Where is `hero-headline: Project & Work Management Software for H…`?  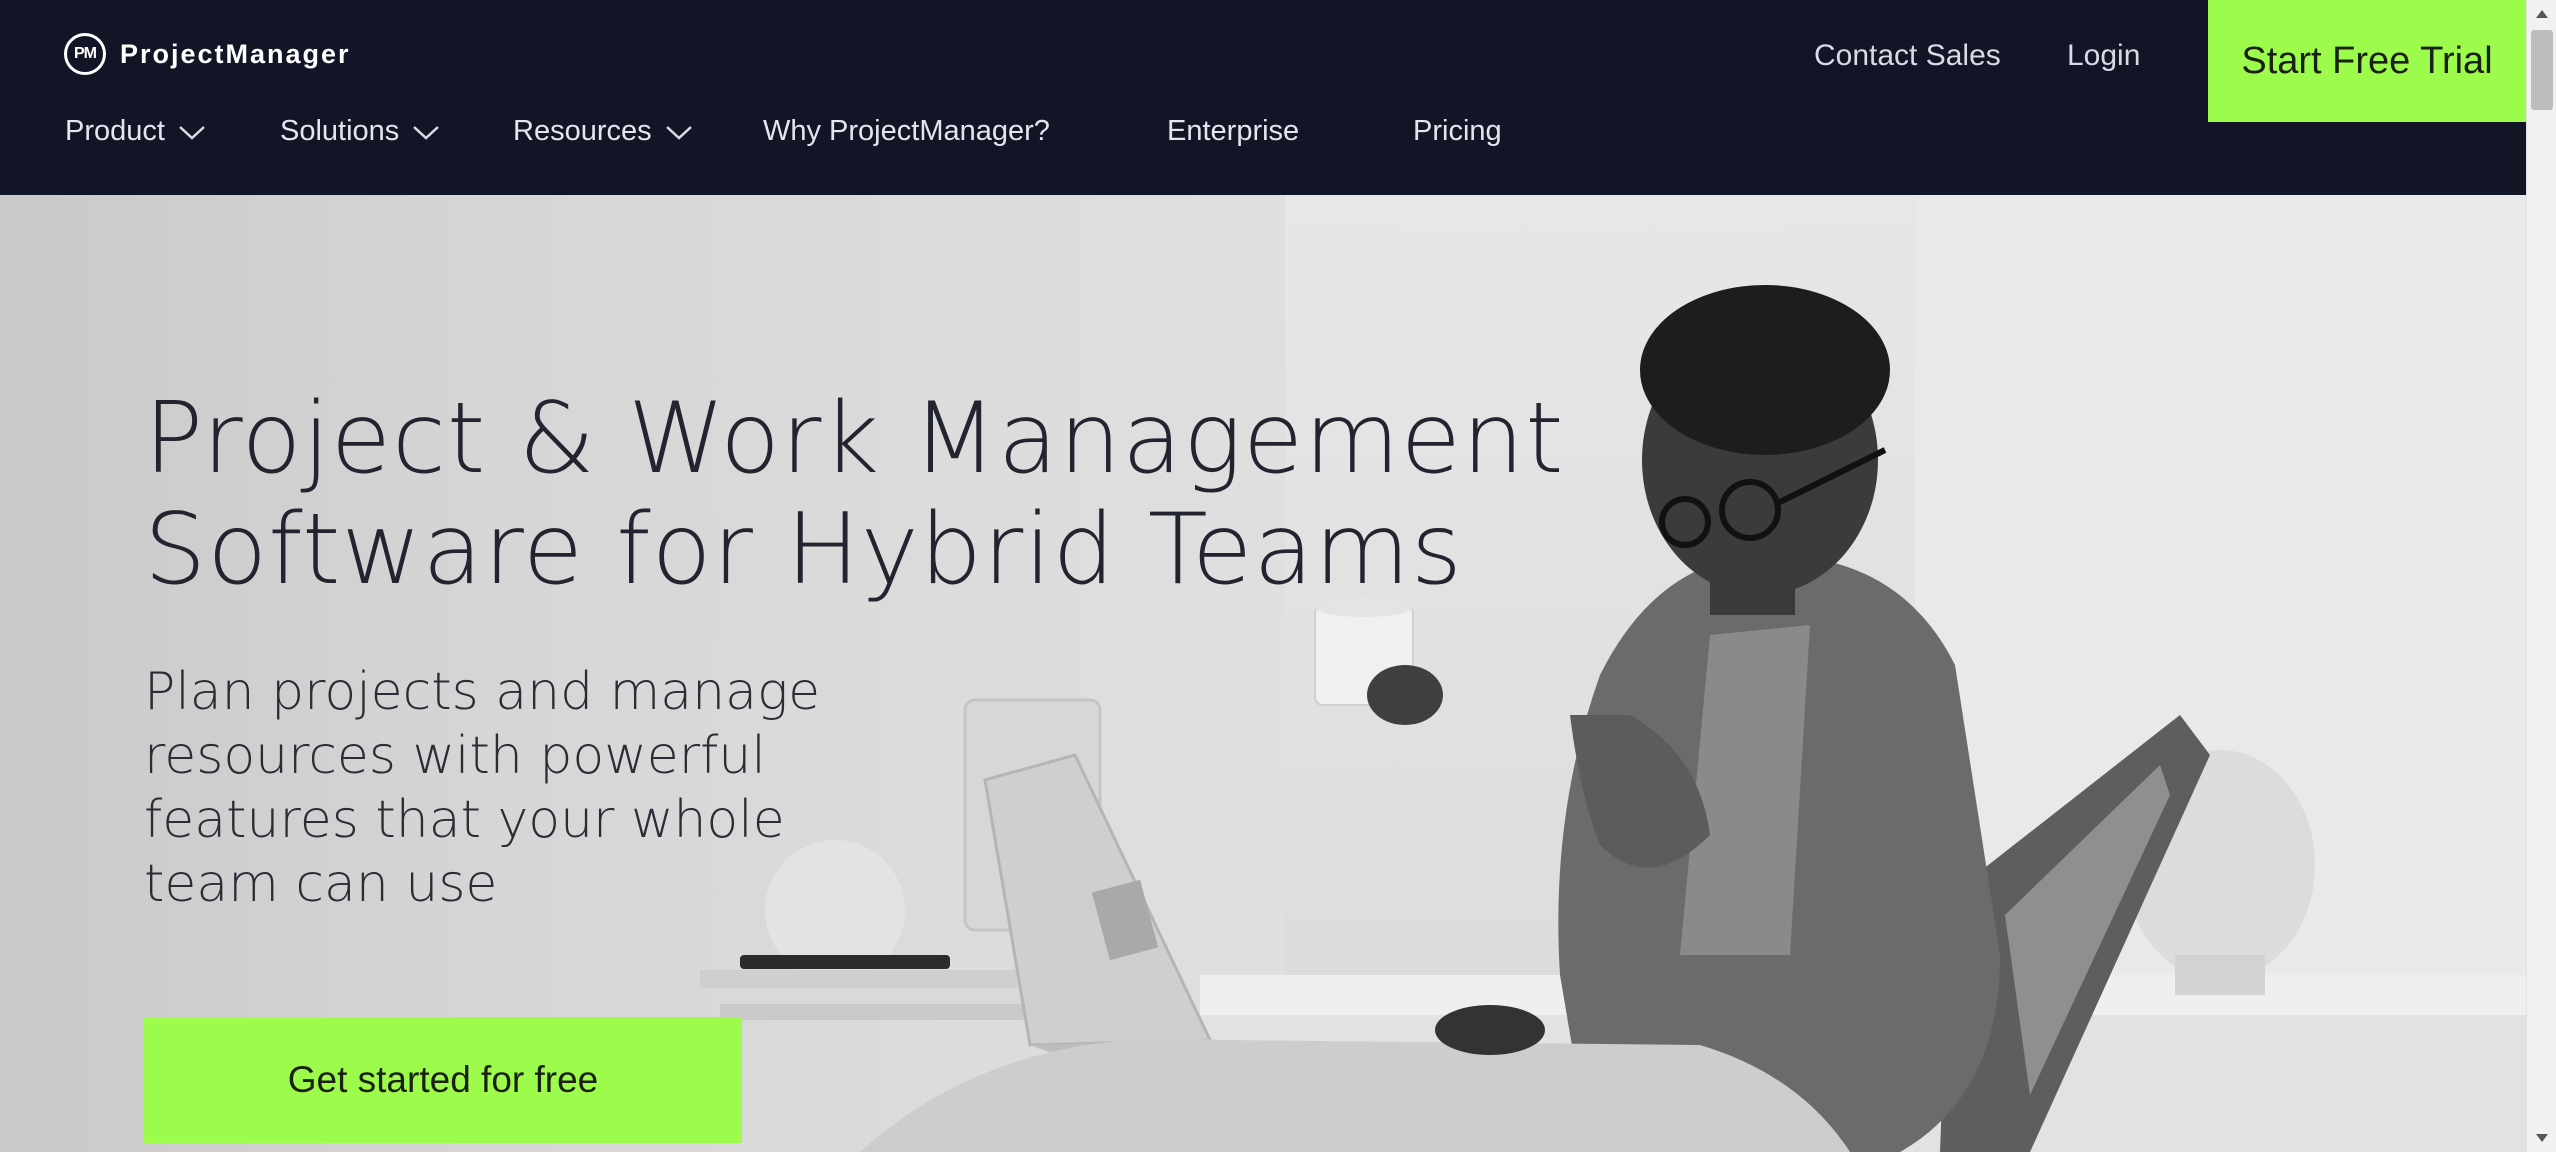 hero-headline: Project & Work Management Software for H… is located at coordinates (894, 495).